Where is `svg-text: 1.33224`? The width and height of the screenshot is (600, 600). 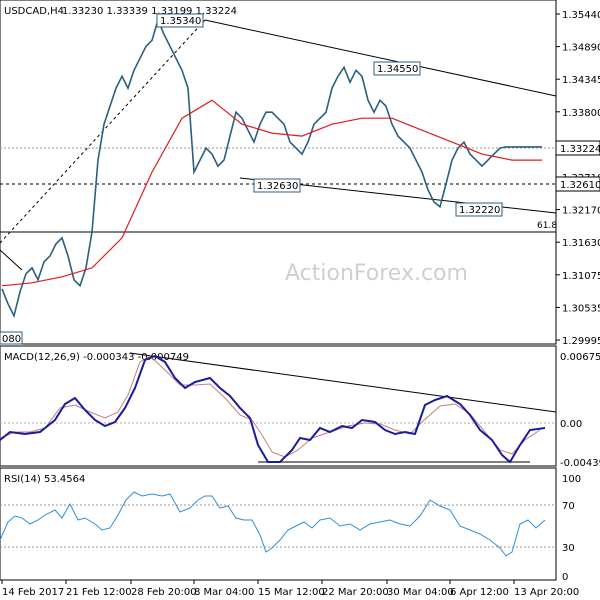 svg-text: 1.33224 is located at coordinates (580, 149).